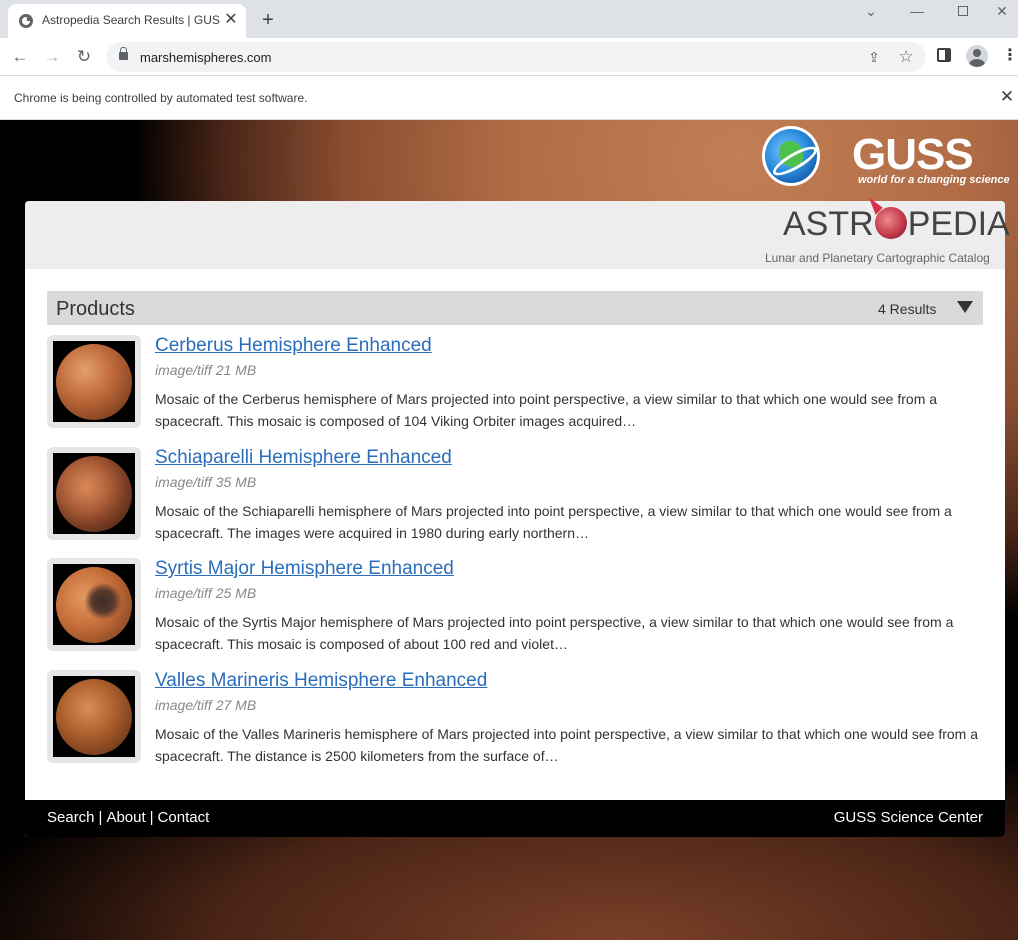 The image size is (1018, 940). Describe the element at coordinates (206, 57) in the screenshot. I see `url-text: marshemispheres.com` at that location.